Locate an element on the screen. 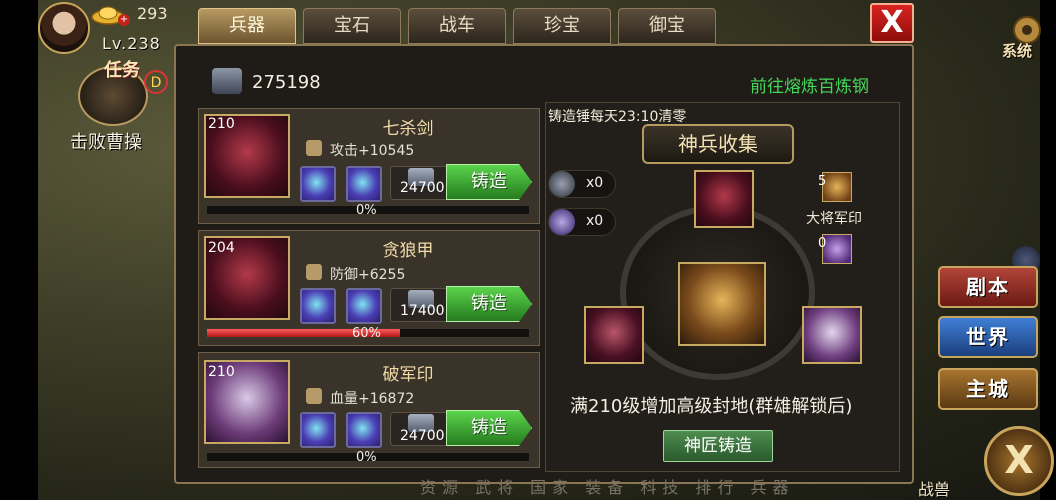 This screenshot has width=1056, height=500. left-letterbox is located at coordinates (19, 250).